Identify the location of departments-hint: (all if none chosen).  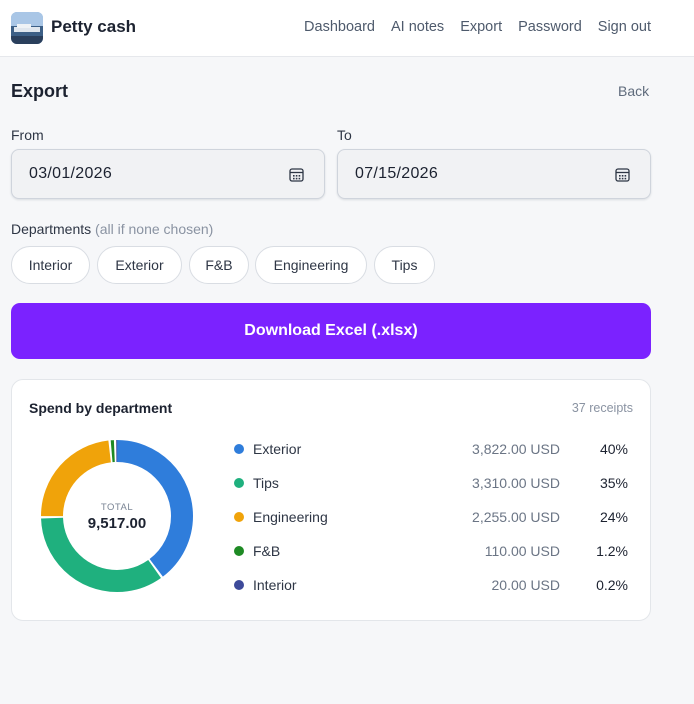
(154, 229).